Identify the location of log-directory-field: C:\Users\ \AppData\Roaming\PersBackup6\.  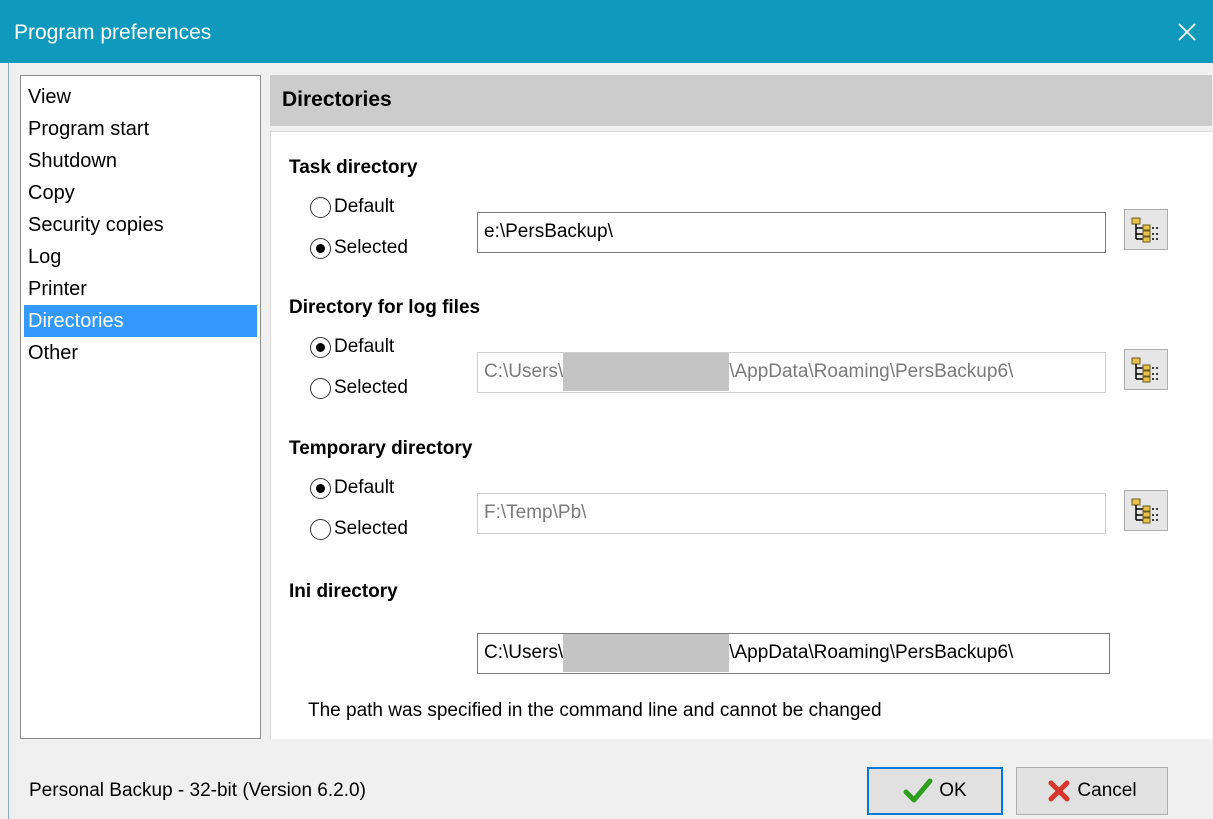
(791, 372).